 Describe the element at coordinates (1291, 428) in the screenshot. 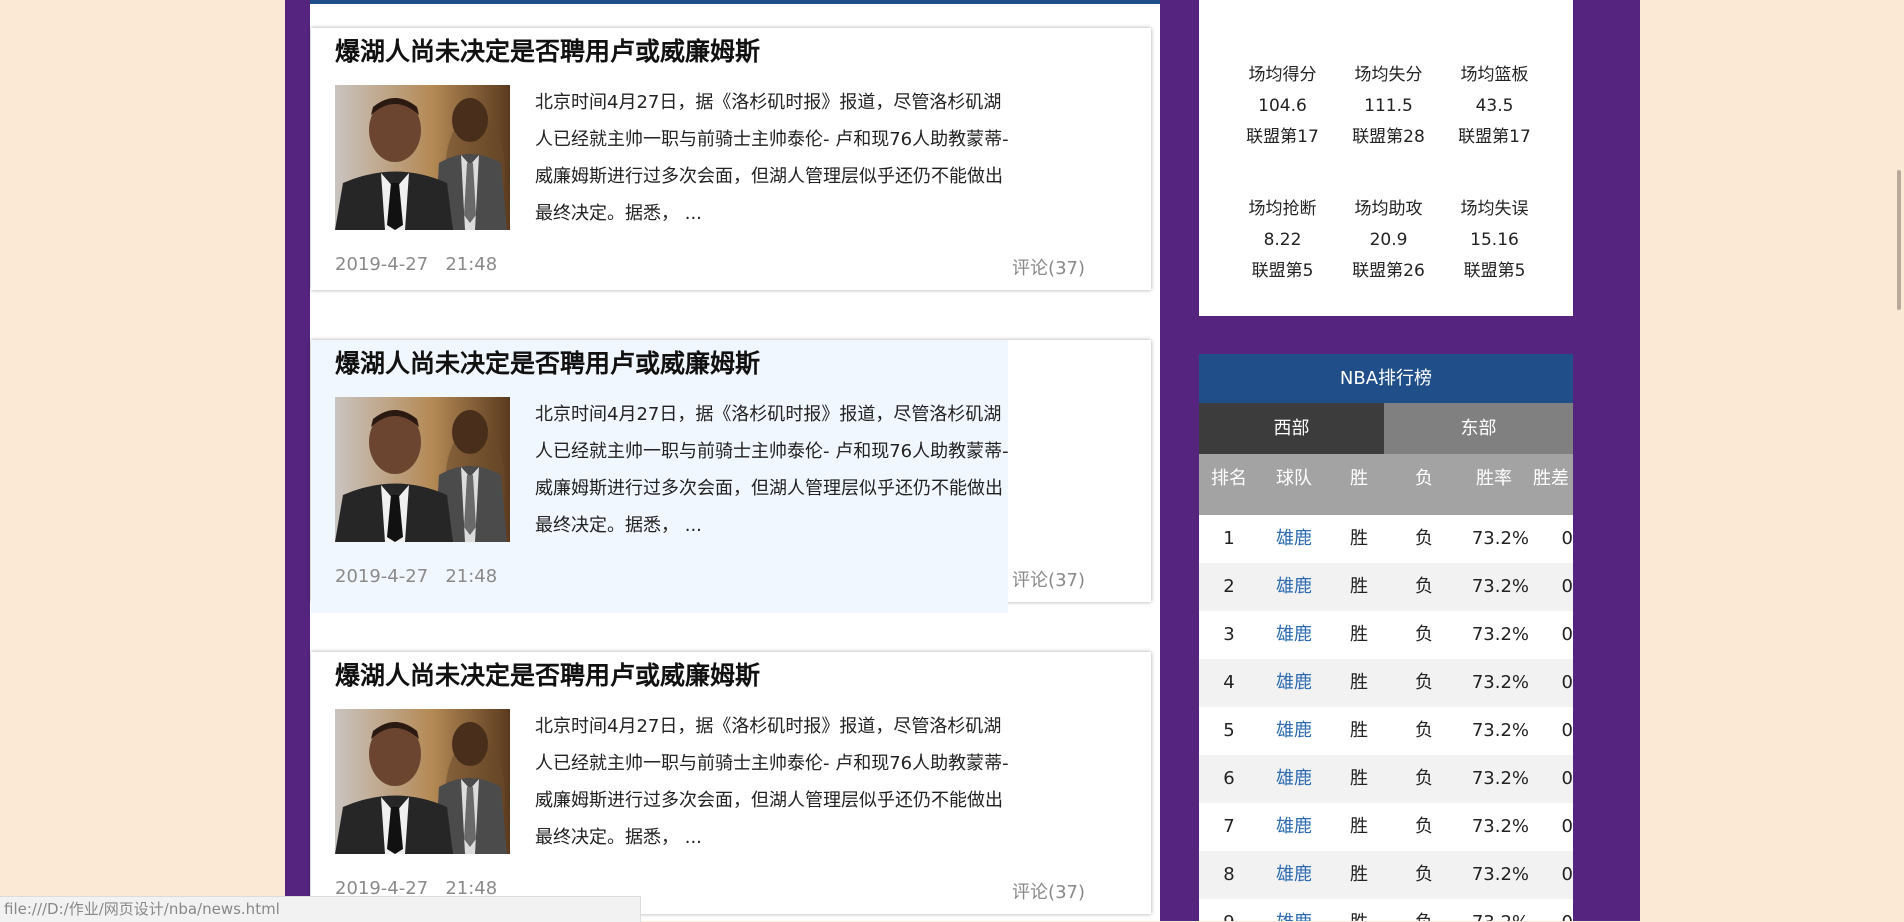

I see `tab-west: 西部` at that location.